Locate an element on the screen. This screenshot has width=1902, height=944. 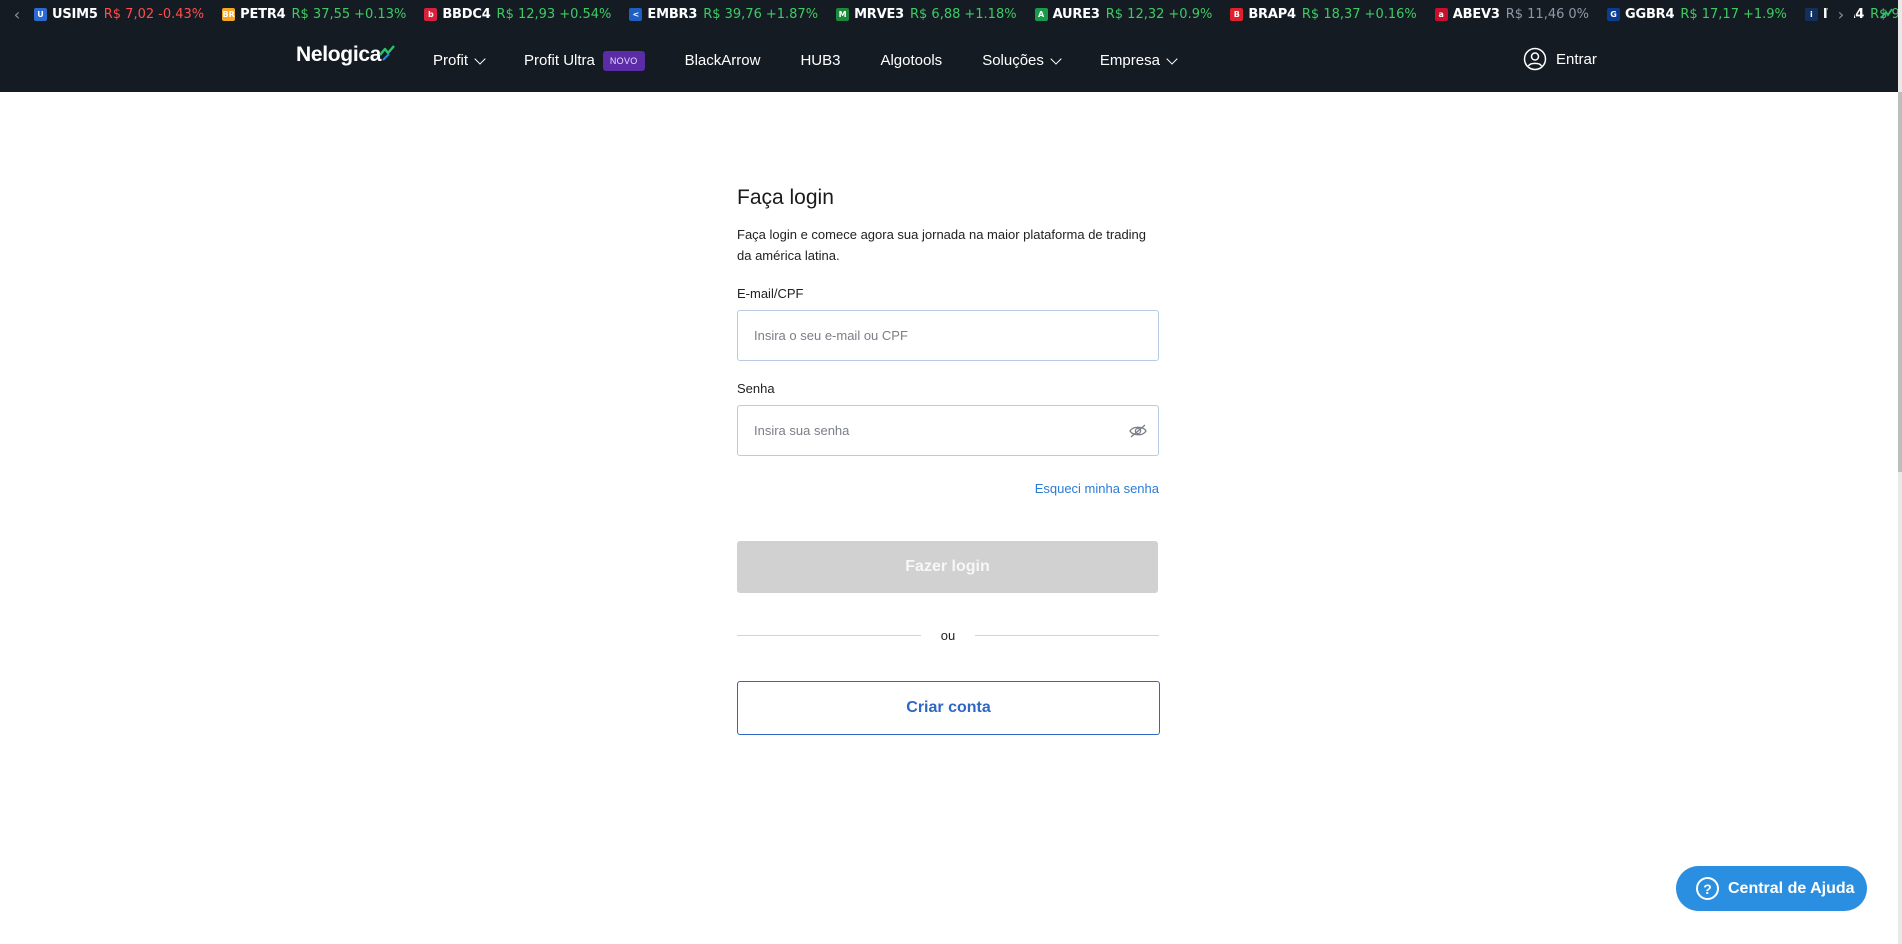
password-field-wrapper is located at coordinates (948, 430).